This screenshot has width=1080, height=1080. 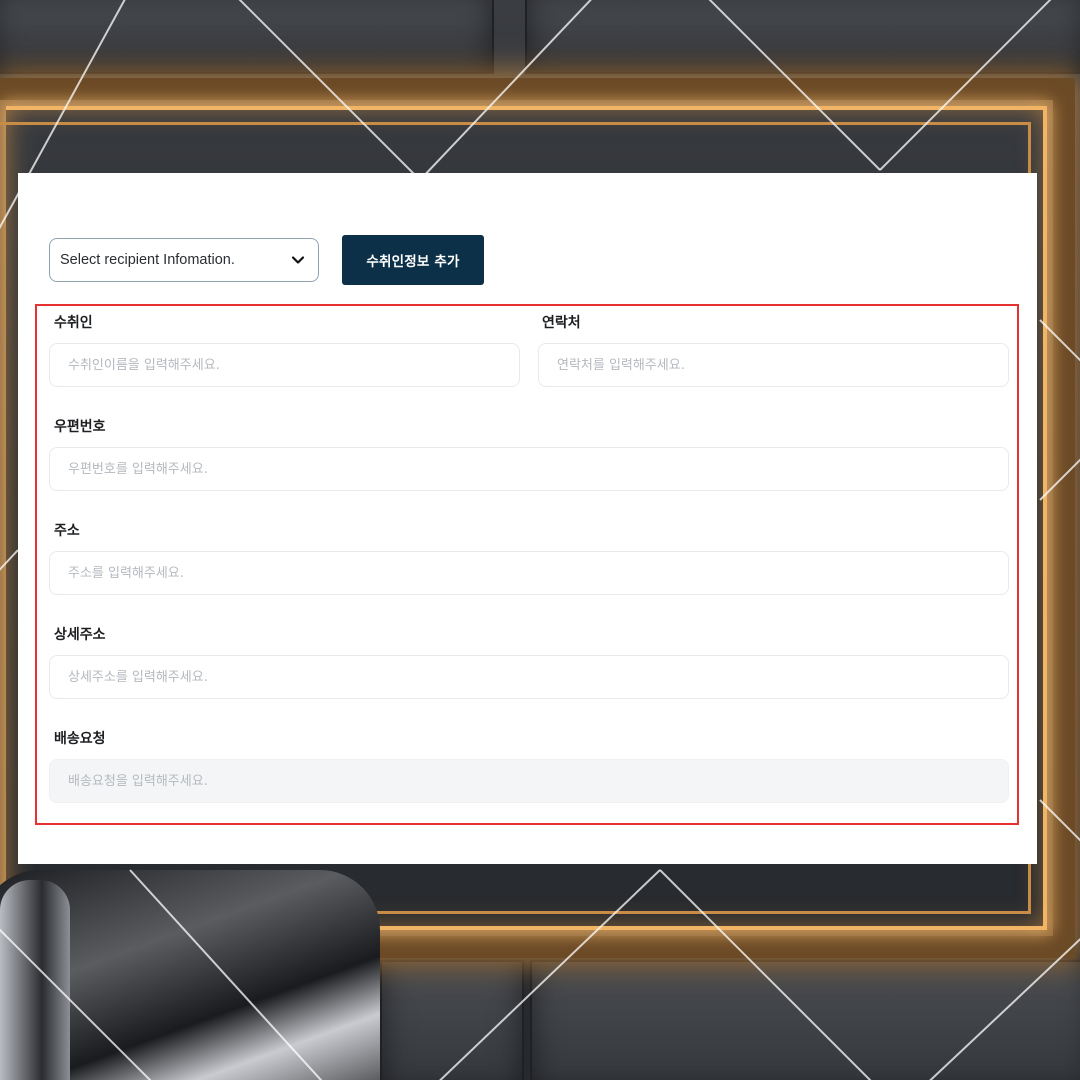 What do you see at coordinates (147, 260) in the screenshot?
I see `recipient-select-value: Select recipient Infomation.` at bounding box center [147, 260].